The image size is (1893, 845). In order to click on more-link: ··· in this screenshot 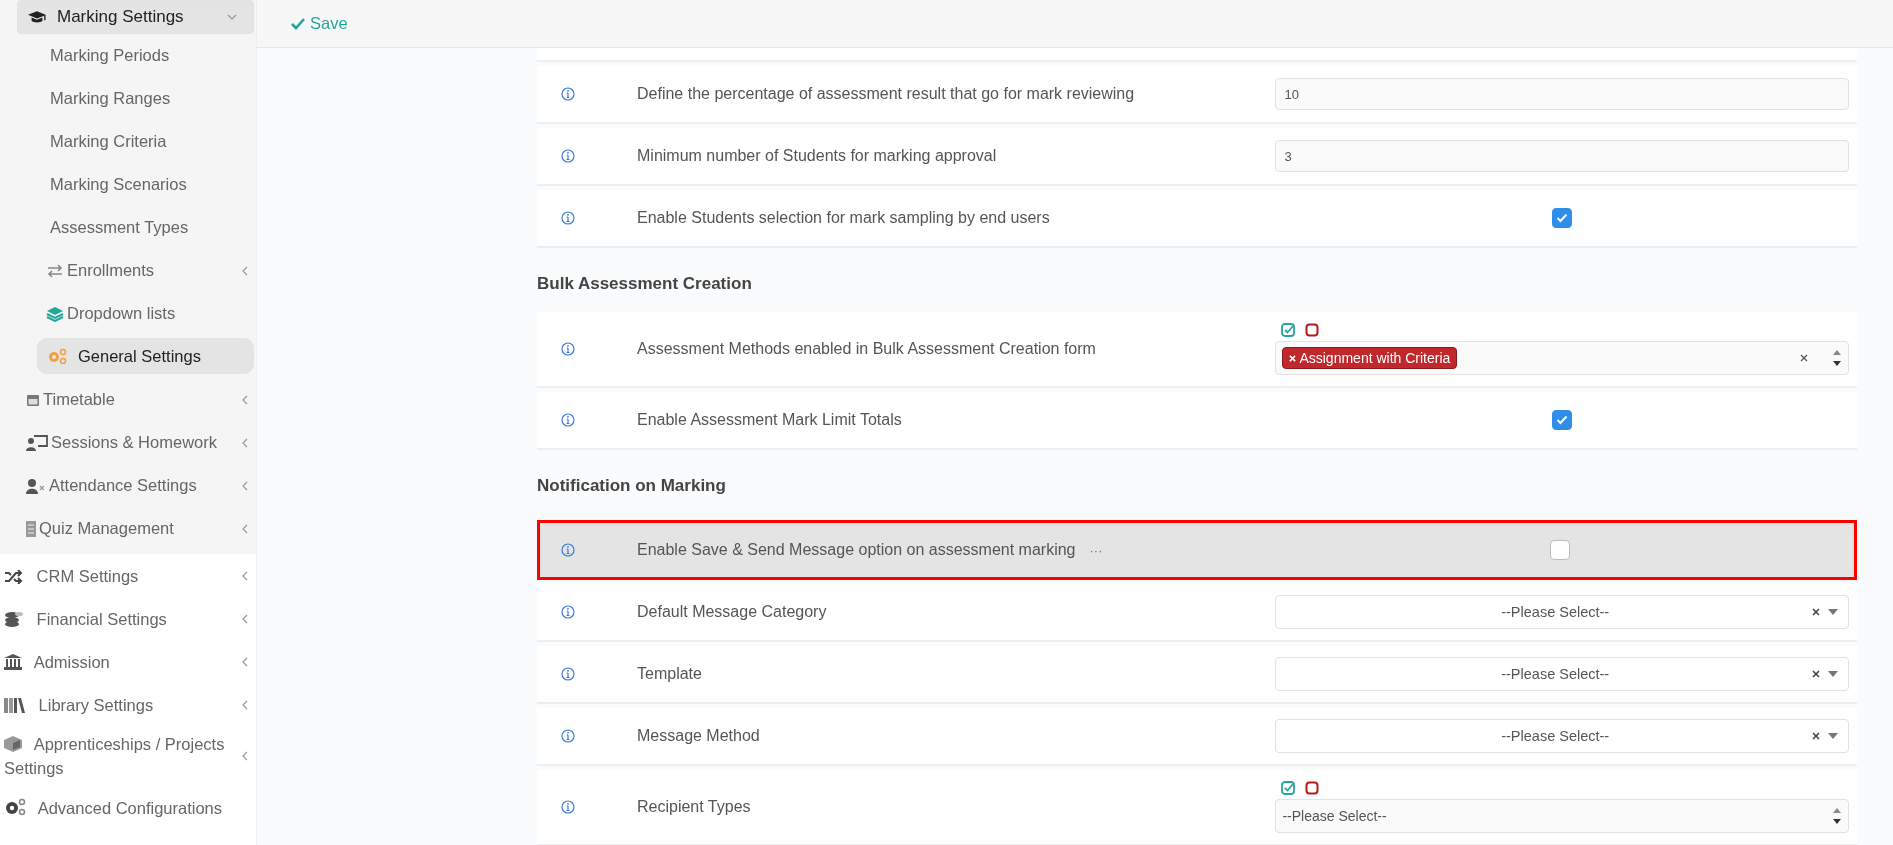, I will do `click(1096, 550)`.